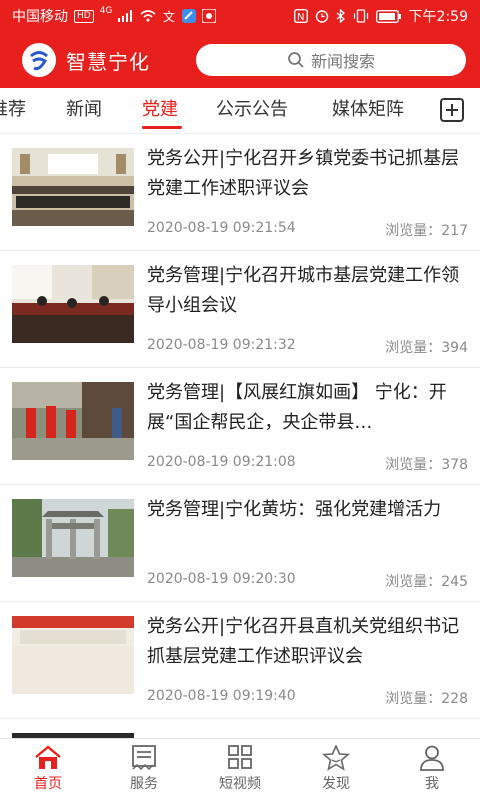  I want to click on news-title: 党务公开|宁化召开乡镇党委书记抓基层党建工作述职评议会, so click(303, 173).